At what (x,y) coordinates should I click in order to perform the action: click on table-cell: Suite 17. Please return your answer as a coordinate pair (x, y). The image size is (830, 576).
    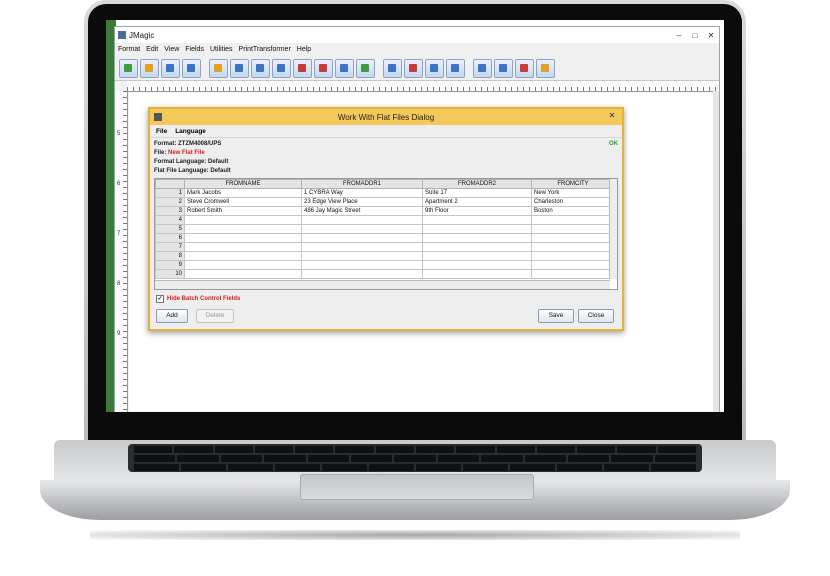
    Looking at the image, I should click on (477, 193).